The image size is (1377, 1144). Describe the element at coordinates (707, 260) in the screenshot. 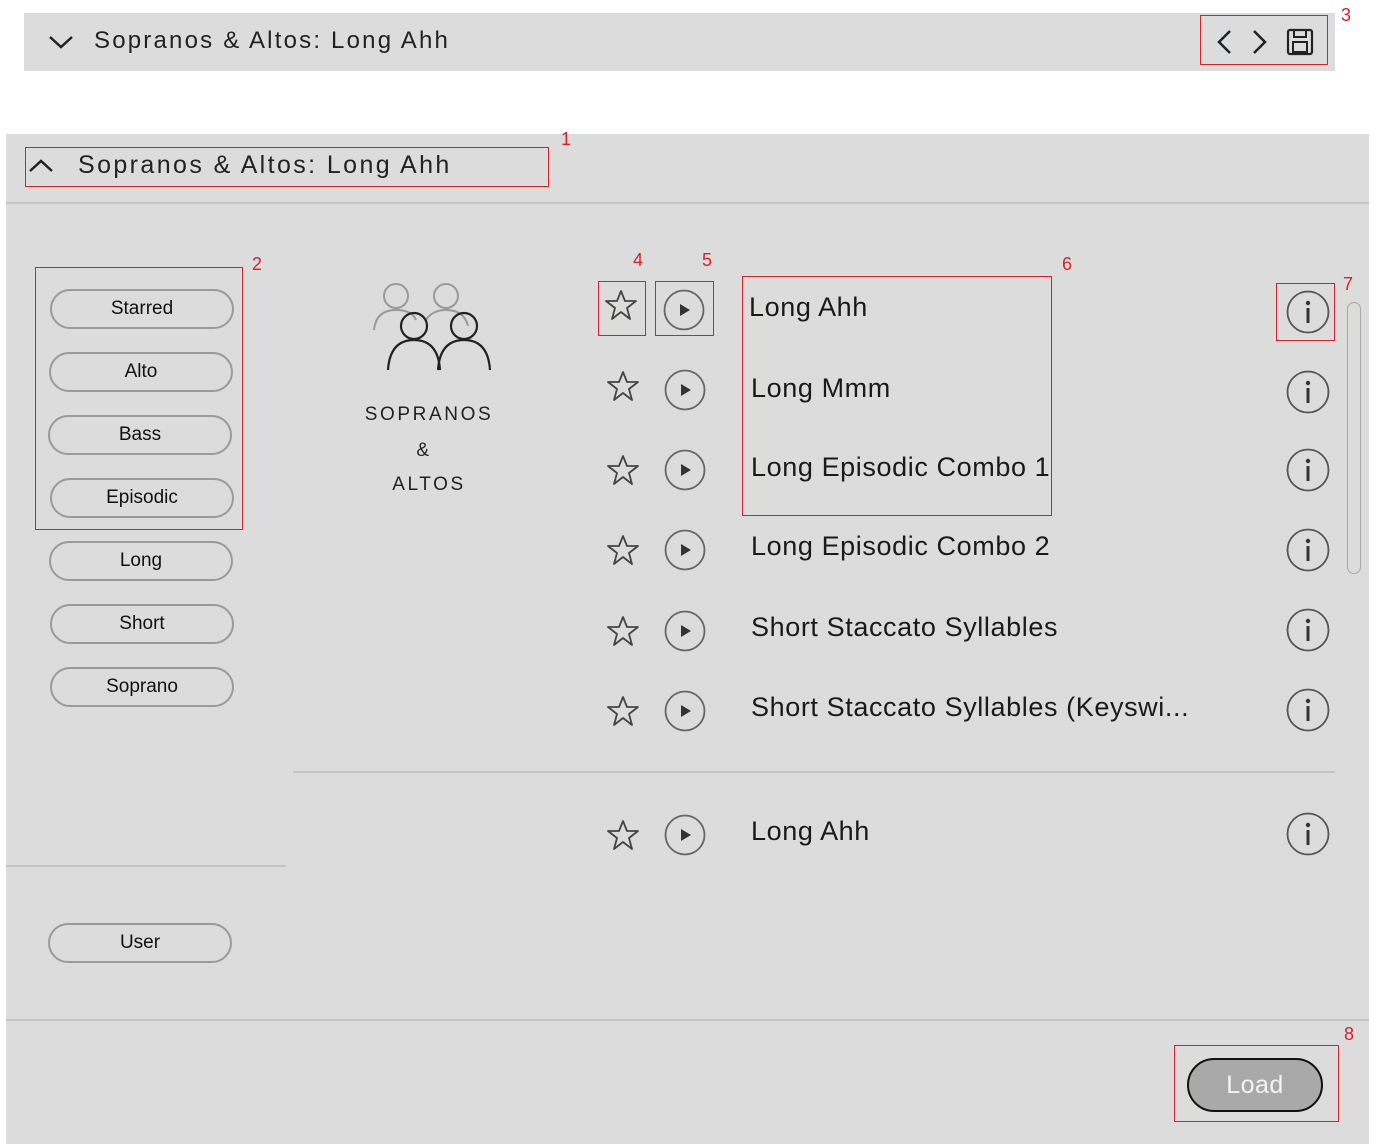

I see `annotation-number-5: 5` at that location.